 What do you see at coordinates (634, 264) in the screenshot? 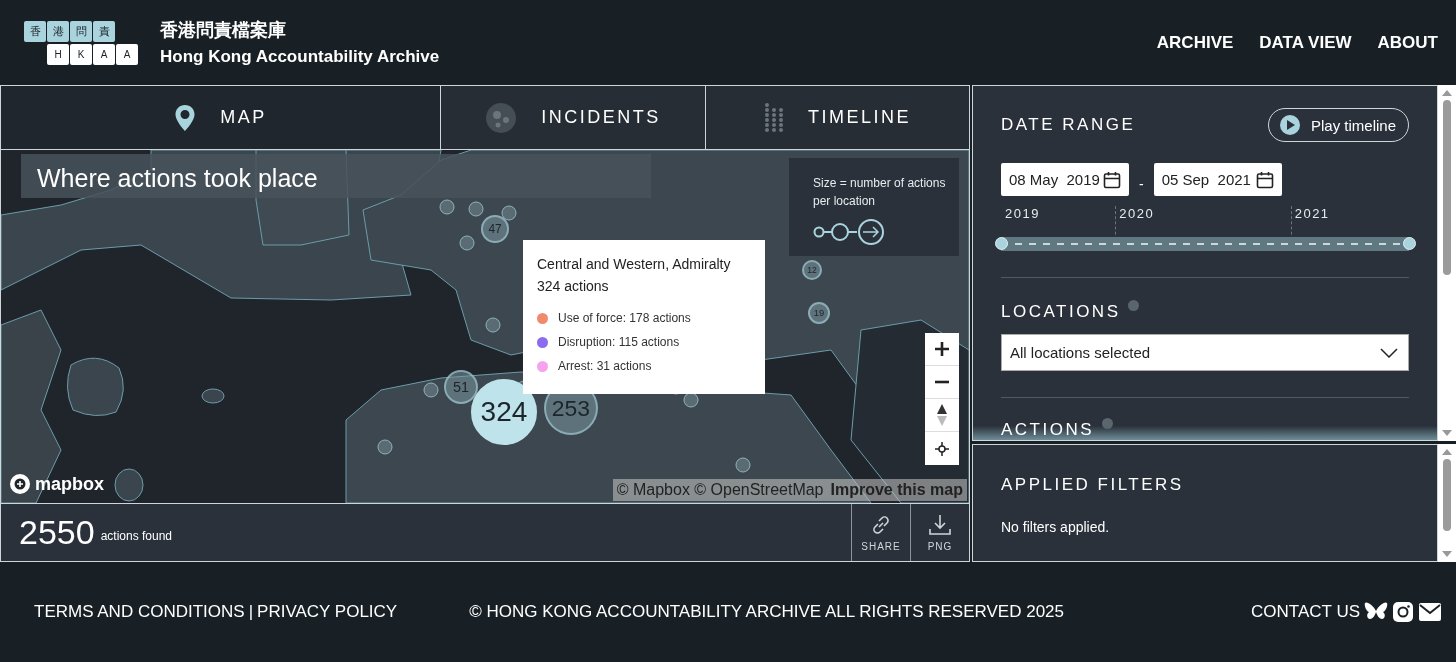
I see `tooltip-title: Central and Western, Admiralty` at bounding box center [634, 264].